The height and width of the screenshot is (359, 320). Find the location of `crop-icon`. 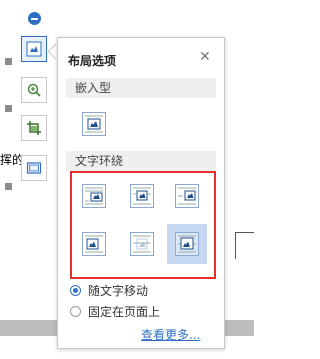

crop-icon is located at coordinates (34, 128).